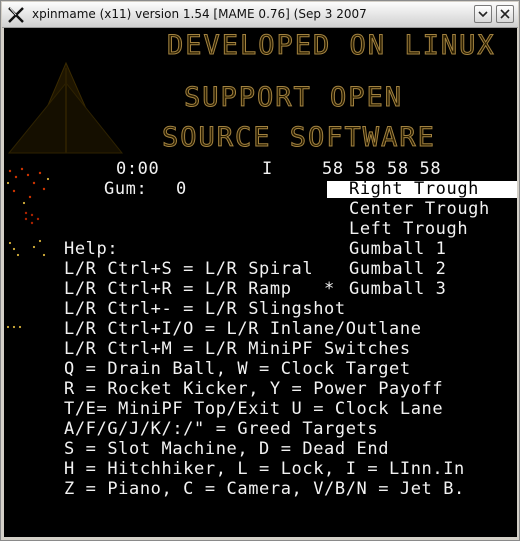 This screenshot has width=520, height=541. I want to click on help-line: L/R Ctrl+R = L/R Ramp, so click(178, 289).